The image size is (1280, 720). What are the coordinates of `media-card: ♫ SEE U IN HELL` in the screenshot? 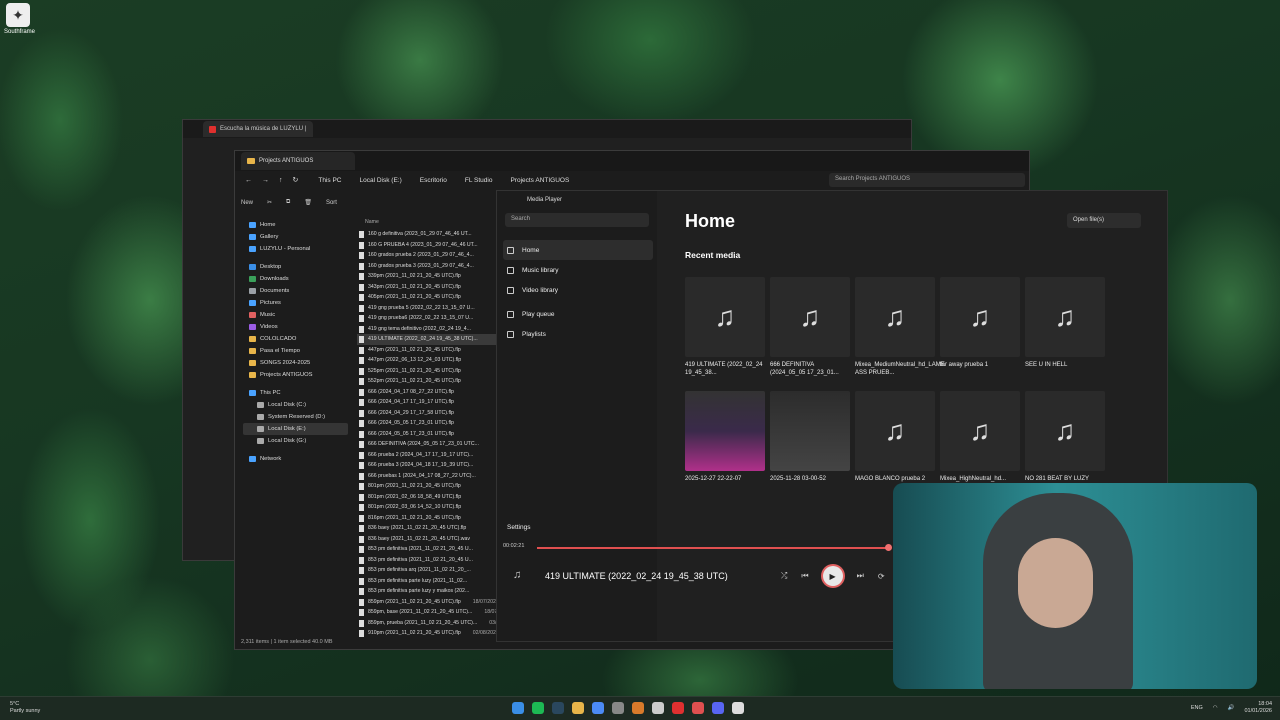 It's located at (1065, 323).